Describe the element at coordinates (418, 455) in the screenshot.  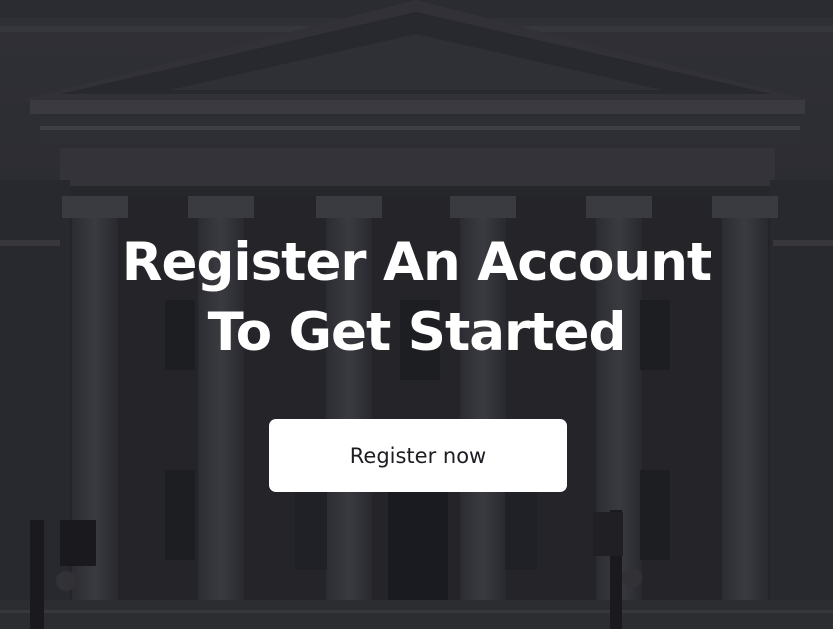
I see `register-now-button: Register now` at that location.